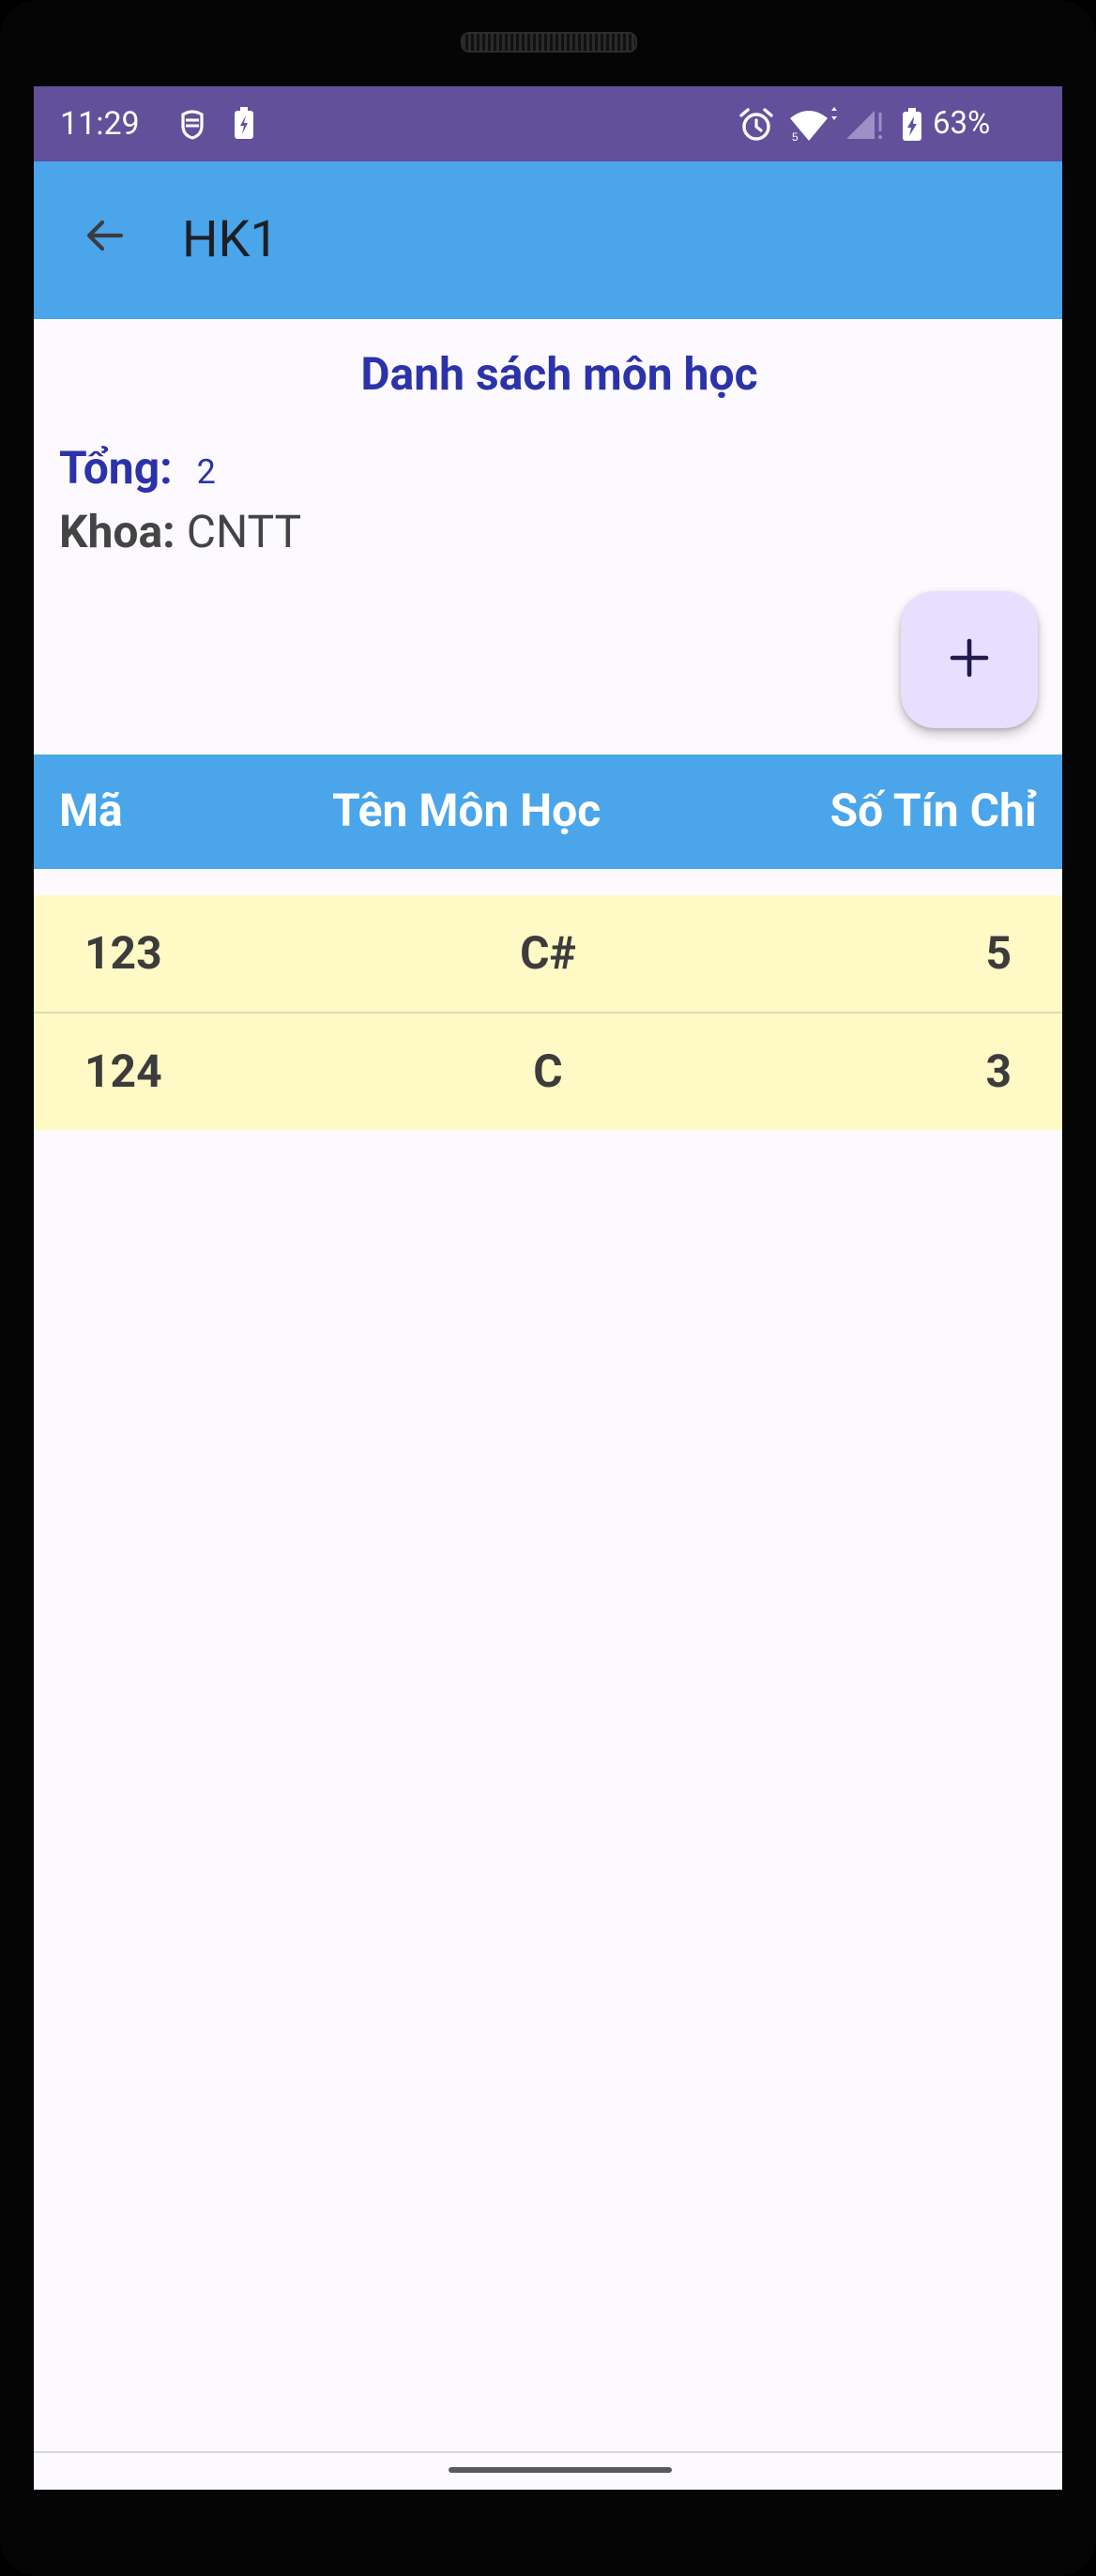  I want to click on wifi-icon: 5, so click(813, 126).